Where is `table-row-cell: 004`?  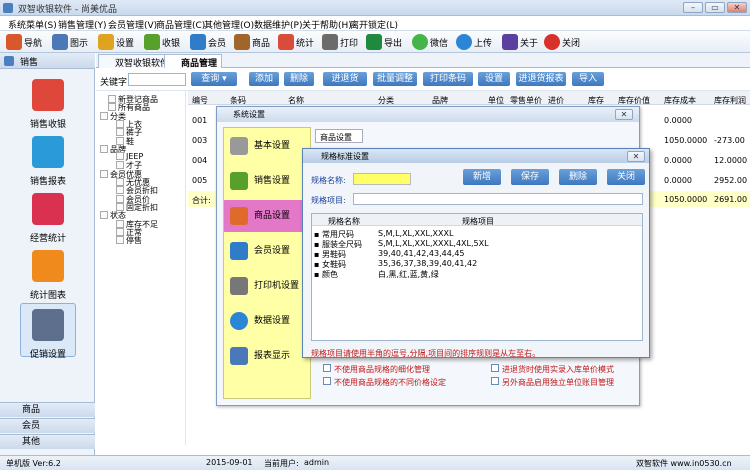 table-row-cell: 004 is located at coordinates (199, 160).